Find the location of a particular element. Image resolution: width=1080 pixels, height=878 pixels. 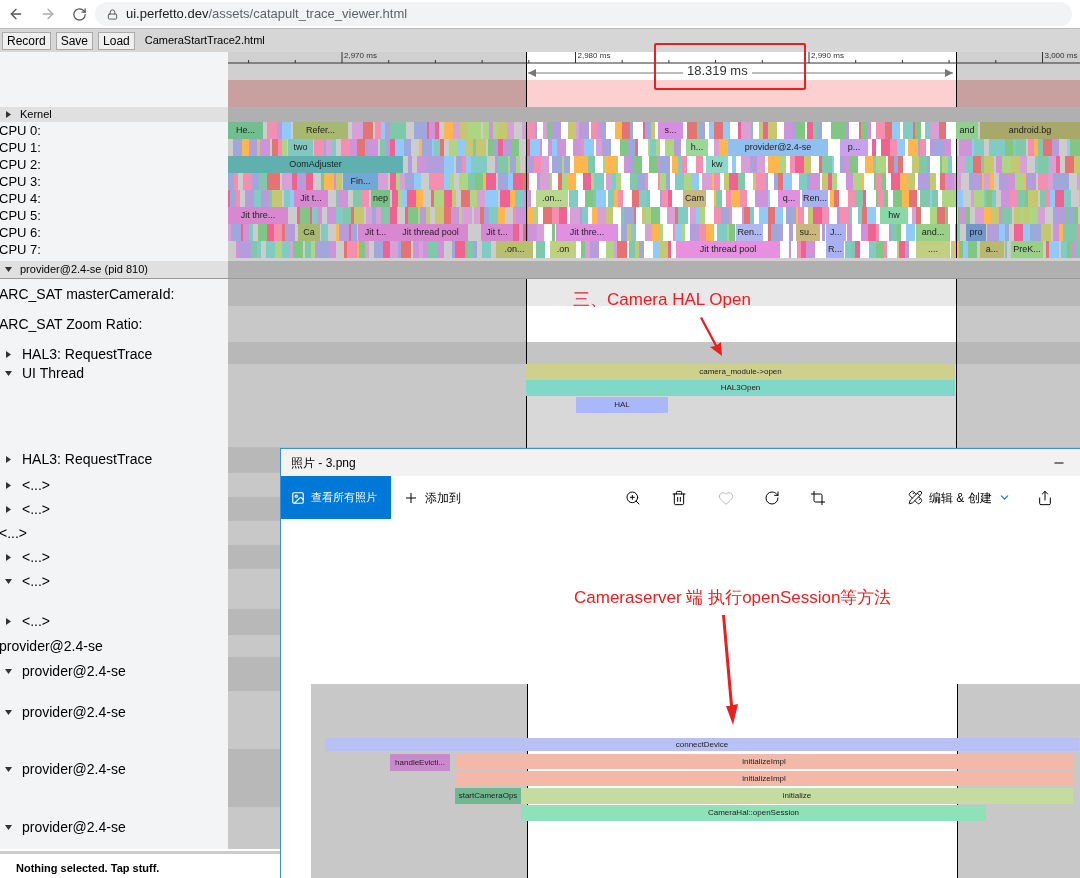

track-label: UI Thread is located at coordinates (42, 373).